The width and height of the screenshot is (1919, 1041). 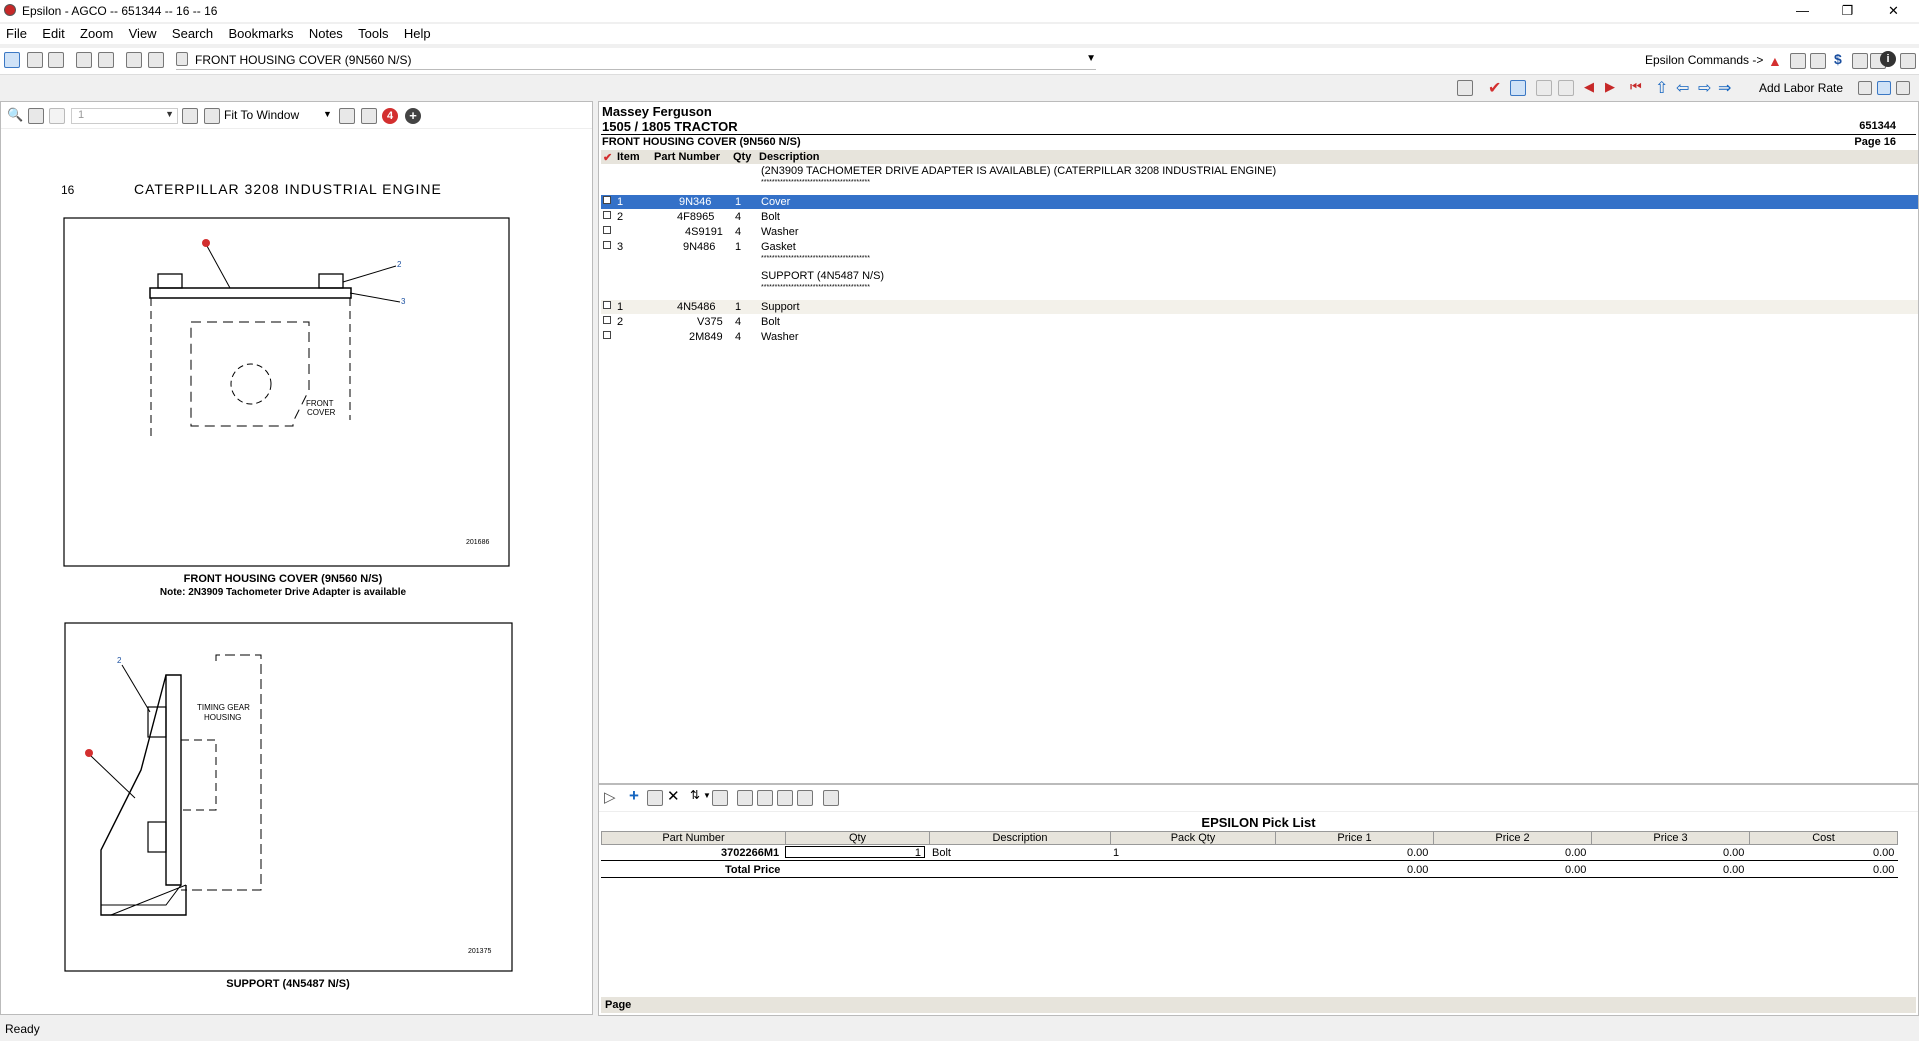 I want to click on check-all-icon: ✔, so click(x=607, y=157).